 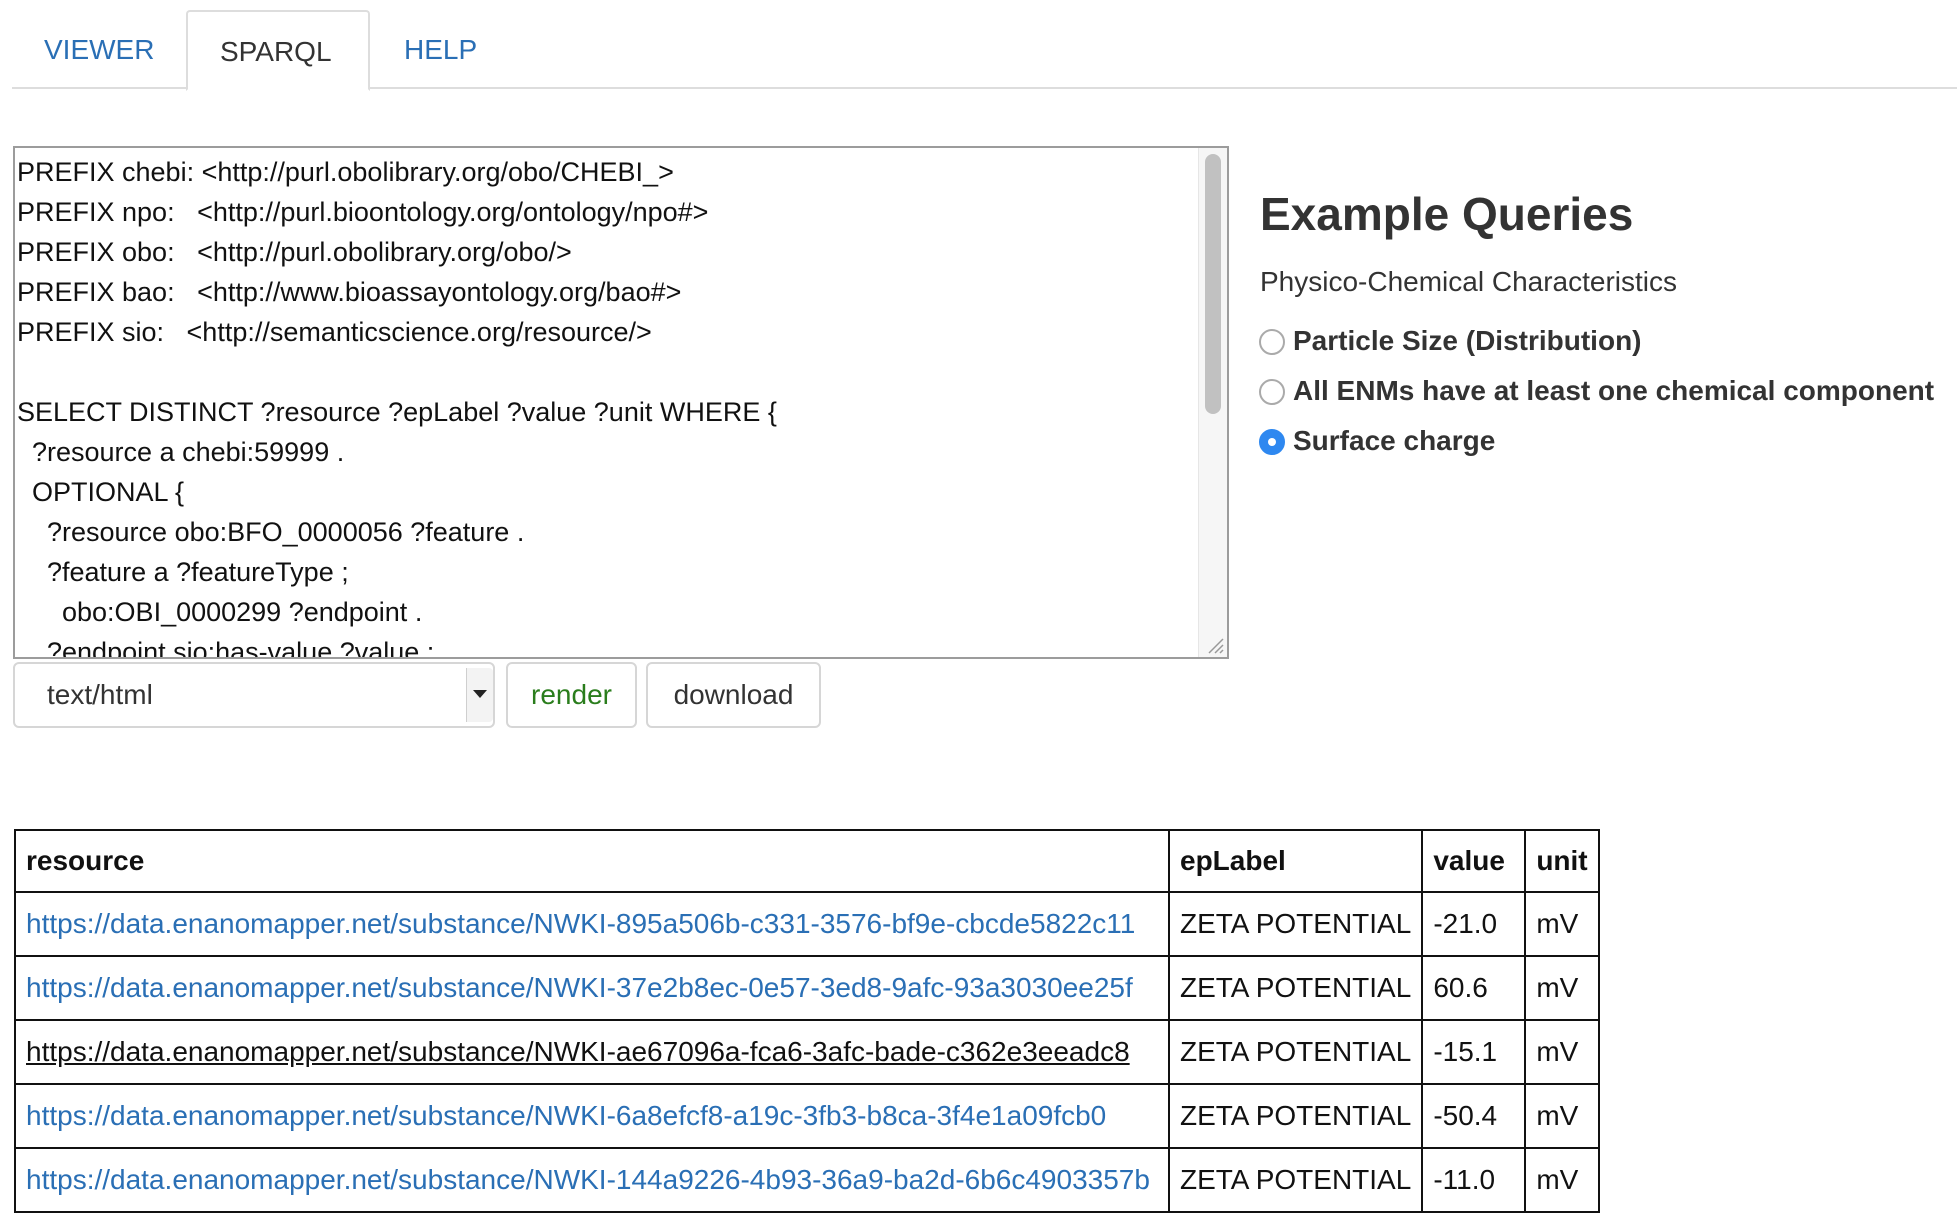 What do you see at coordinates (1474, 988) in the screenshot?
I see `value-cell: 60.6` at bounding box center [1474, 988].